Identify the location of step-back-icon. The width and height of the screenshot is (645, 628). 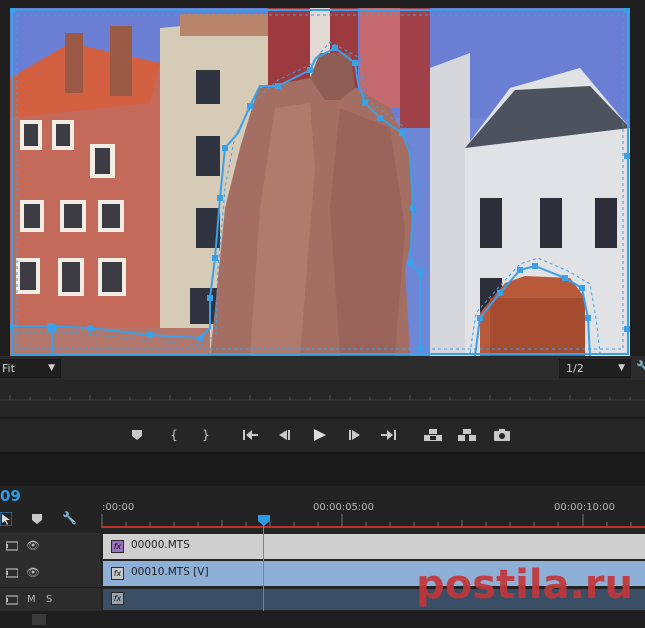
(285, 435).